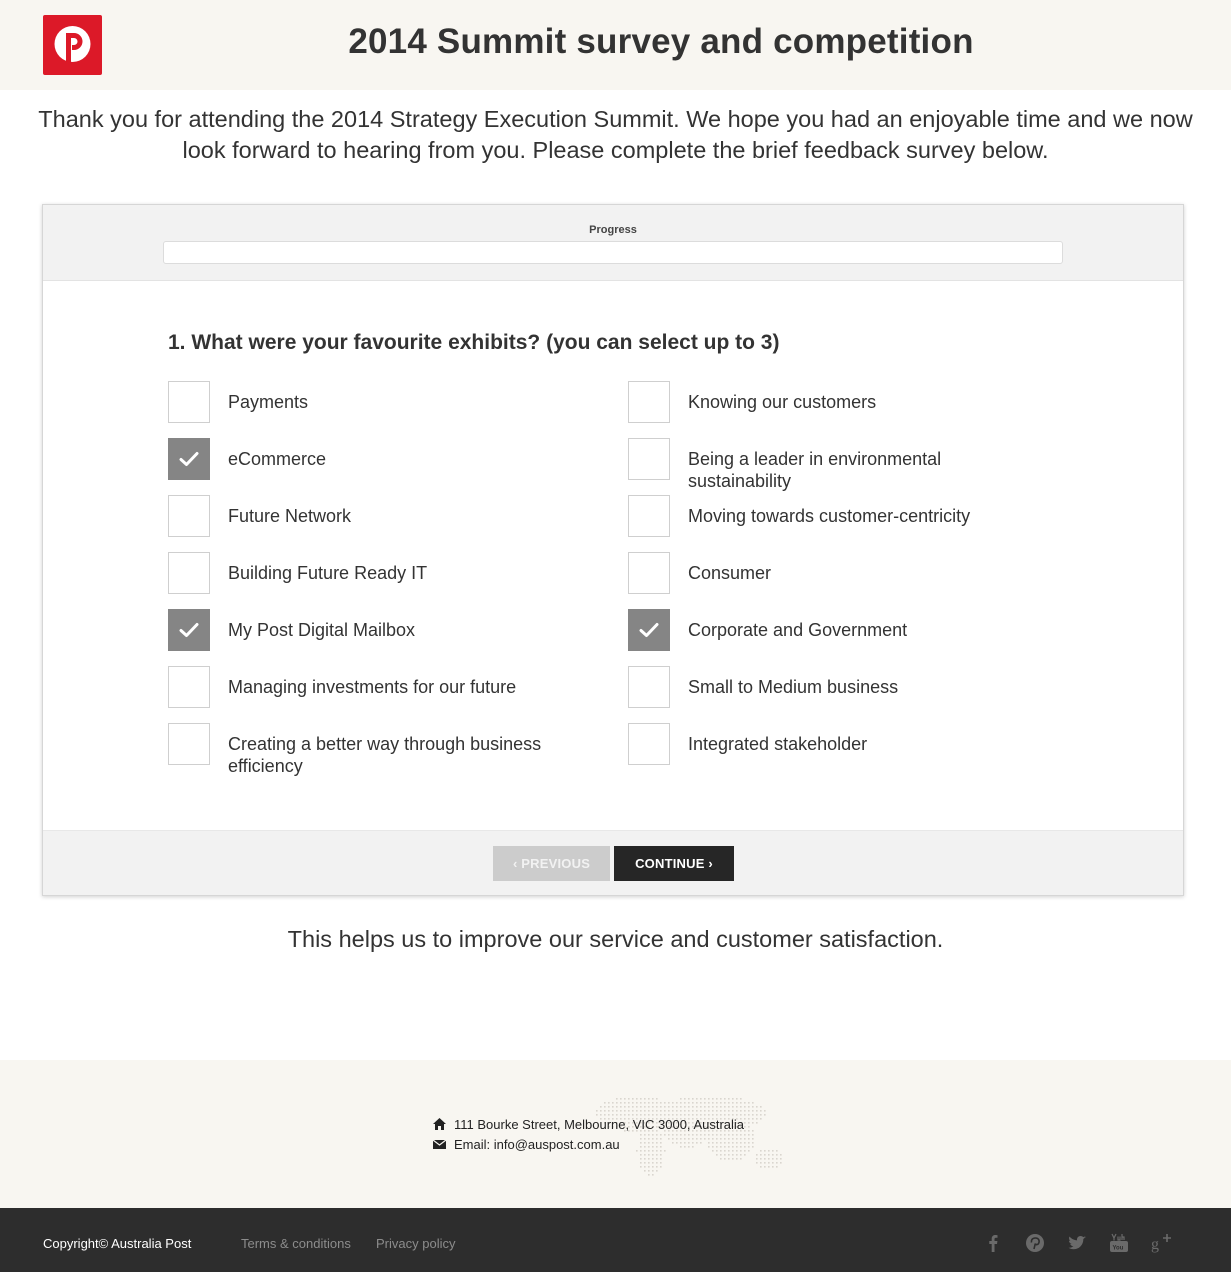 This screenshot has width=1231, height=1272. What do you see at coordinates (798, 630) in the screenshot?
I see `option-label: Corporate and Government` at bounding box center [798, 630].